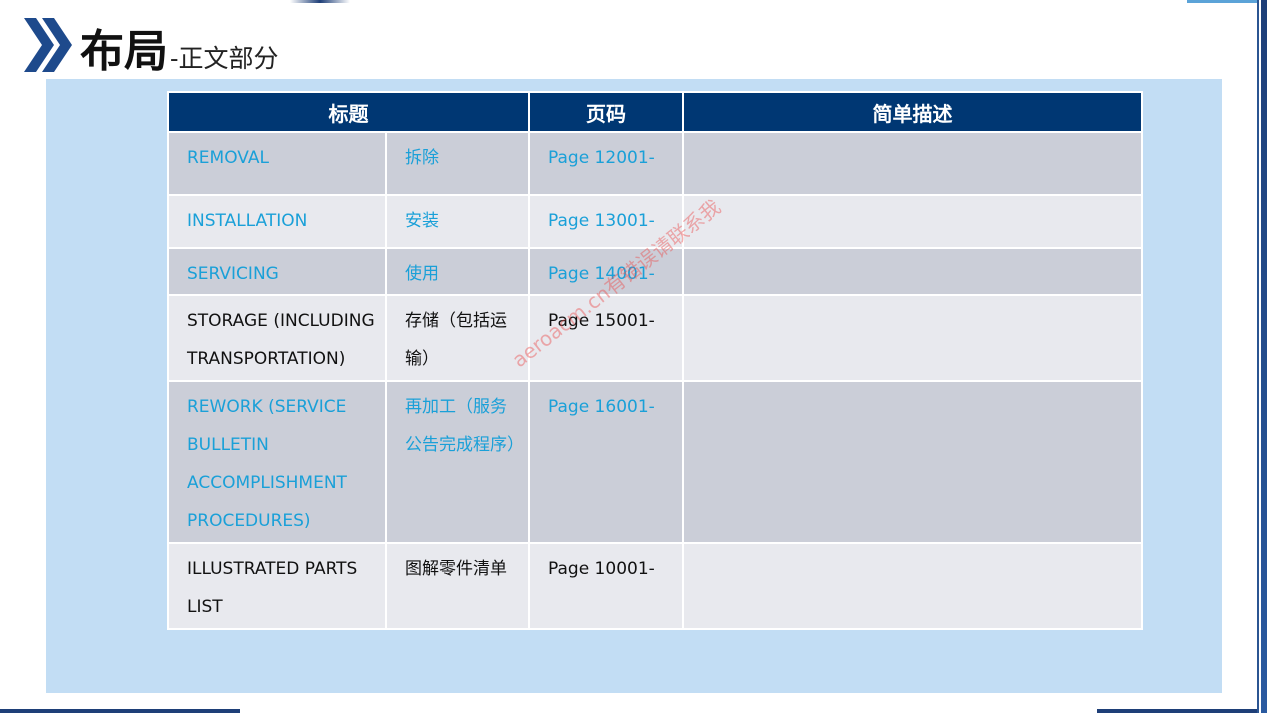 The width and height of the screenshot is (1267, 713). I want to click on page-title: 布局 -正文部分, so click(179, 46).